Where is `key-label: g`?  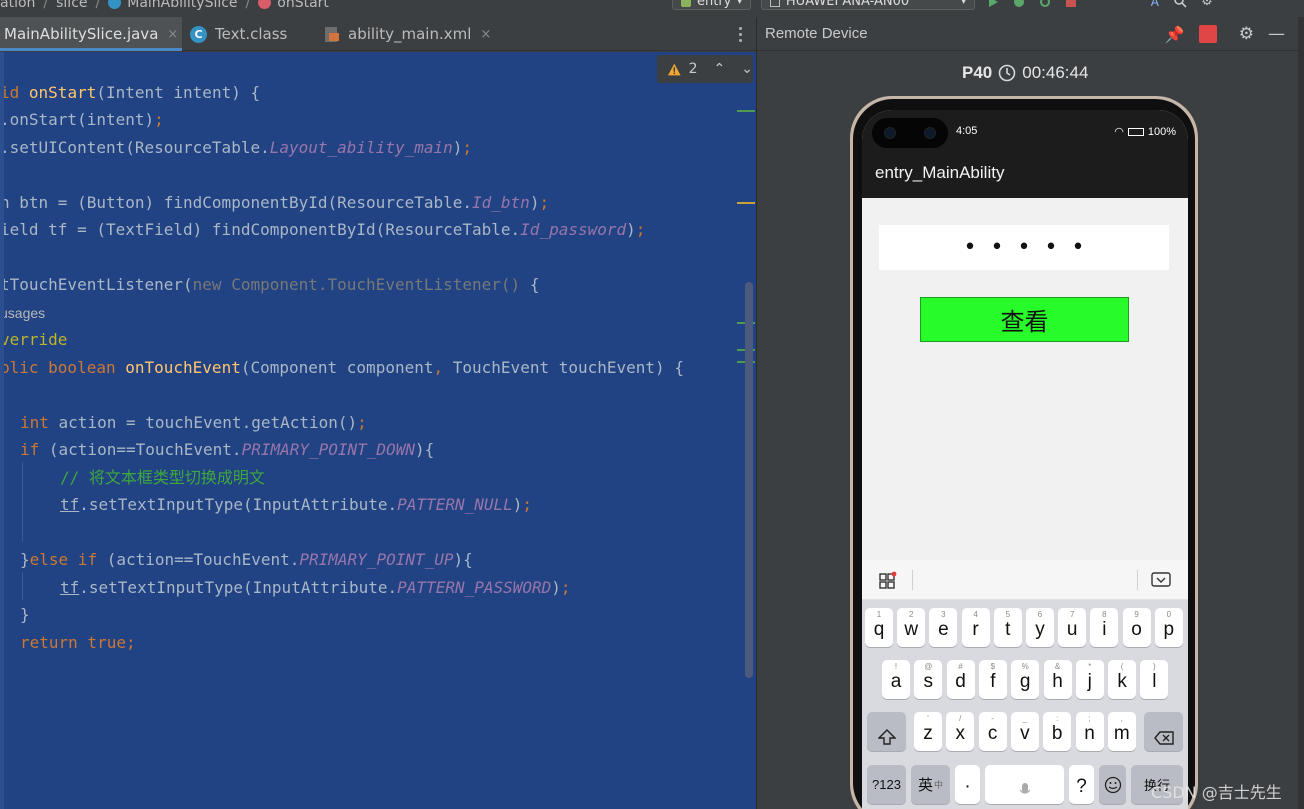
key-label: g is located at coordinates (1025, 681).